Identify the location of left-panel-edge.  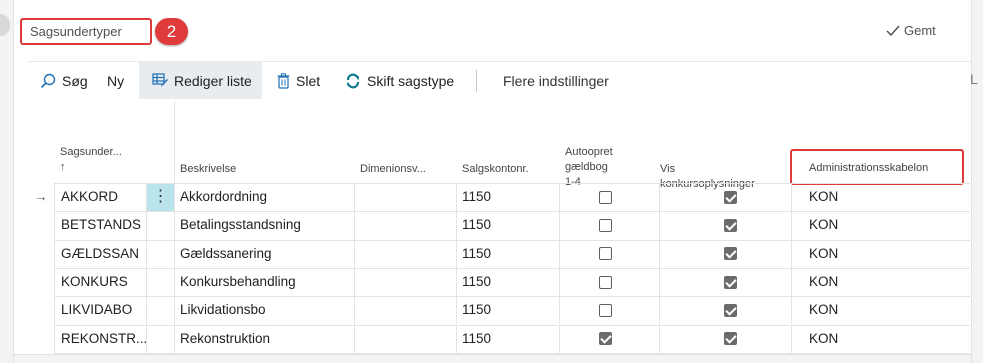
(7, 181).